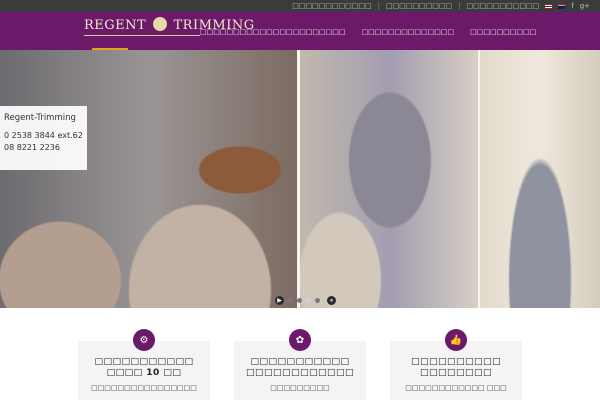 The image size is (600, 400). I want to click on slide-image-curtain-tieback, so click(540, 179).